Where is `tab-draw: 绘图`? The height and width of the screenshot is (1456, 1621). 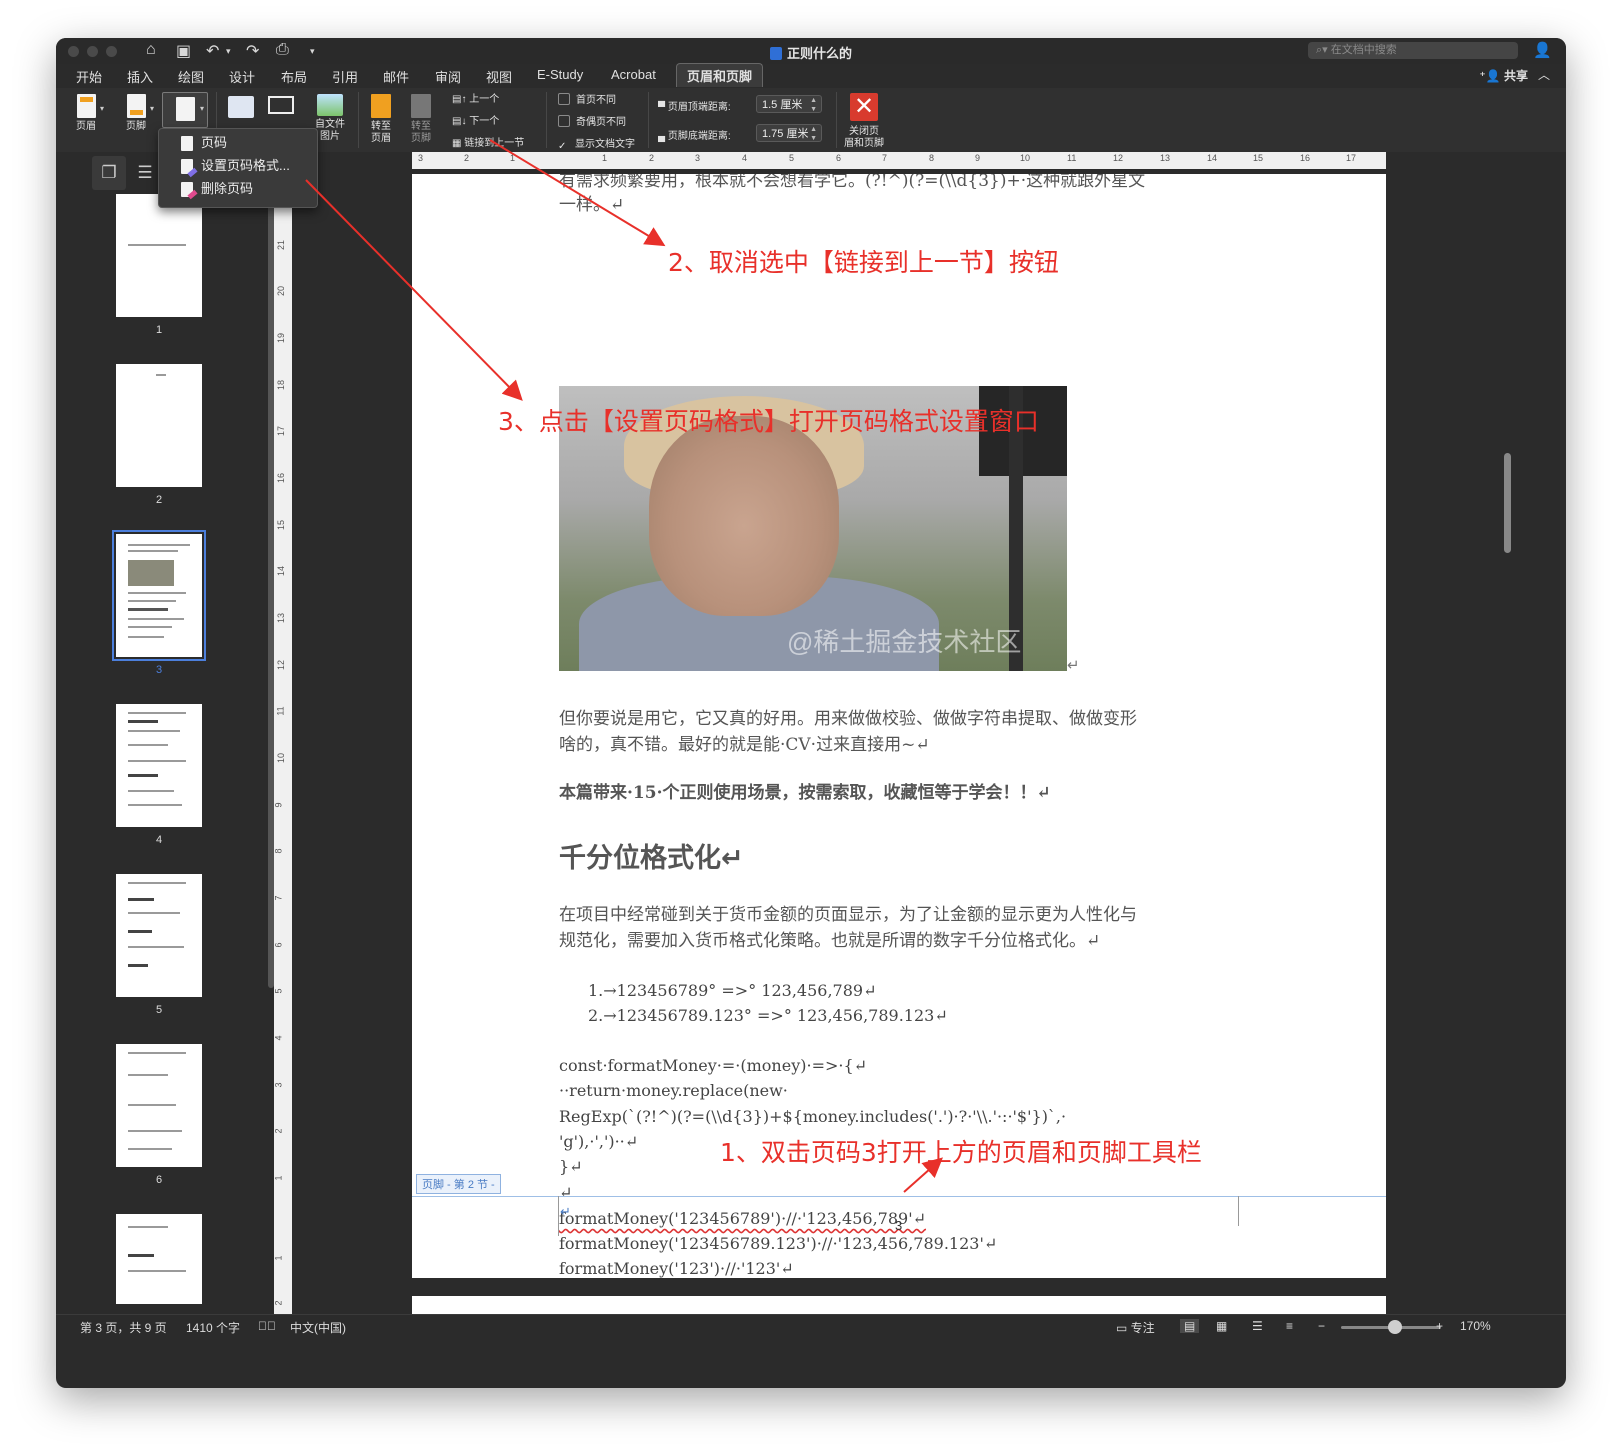 tab-draw: 绘图 is located at coordinates (191, 76).